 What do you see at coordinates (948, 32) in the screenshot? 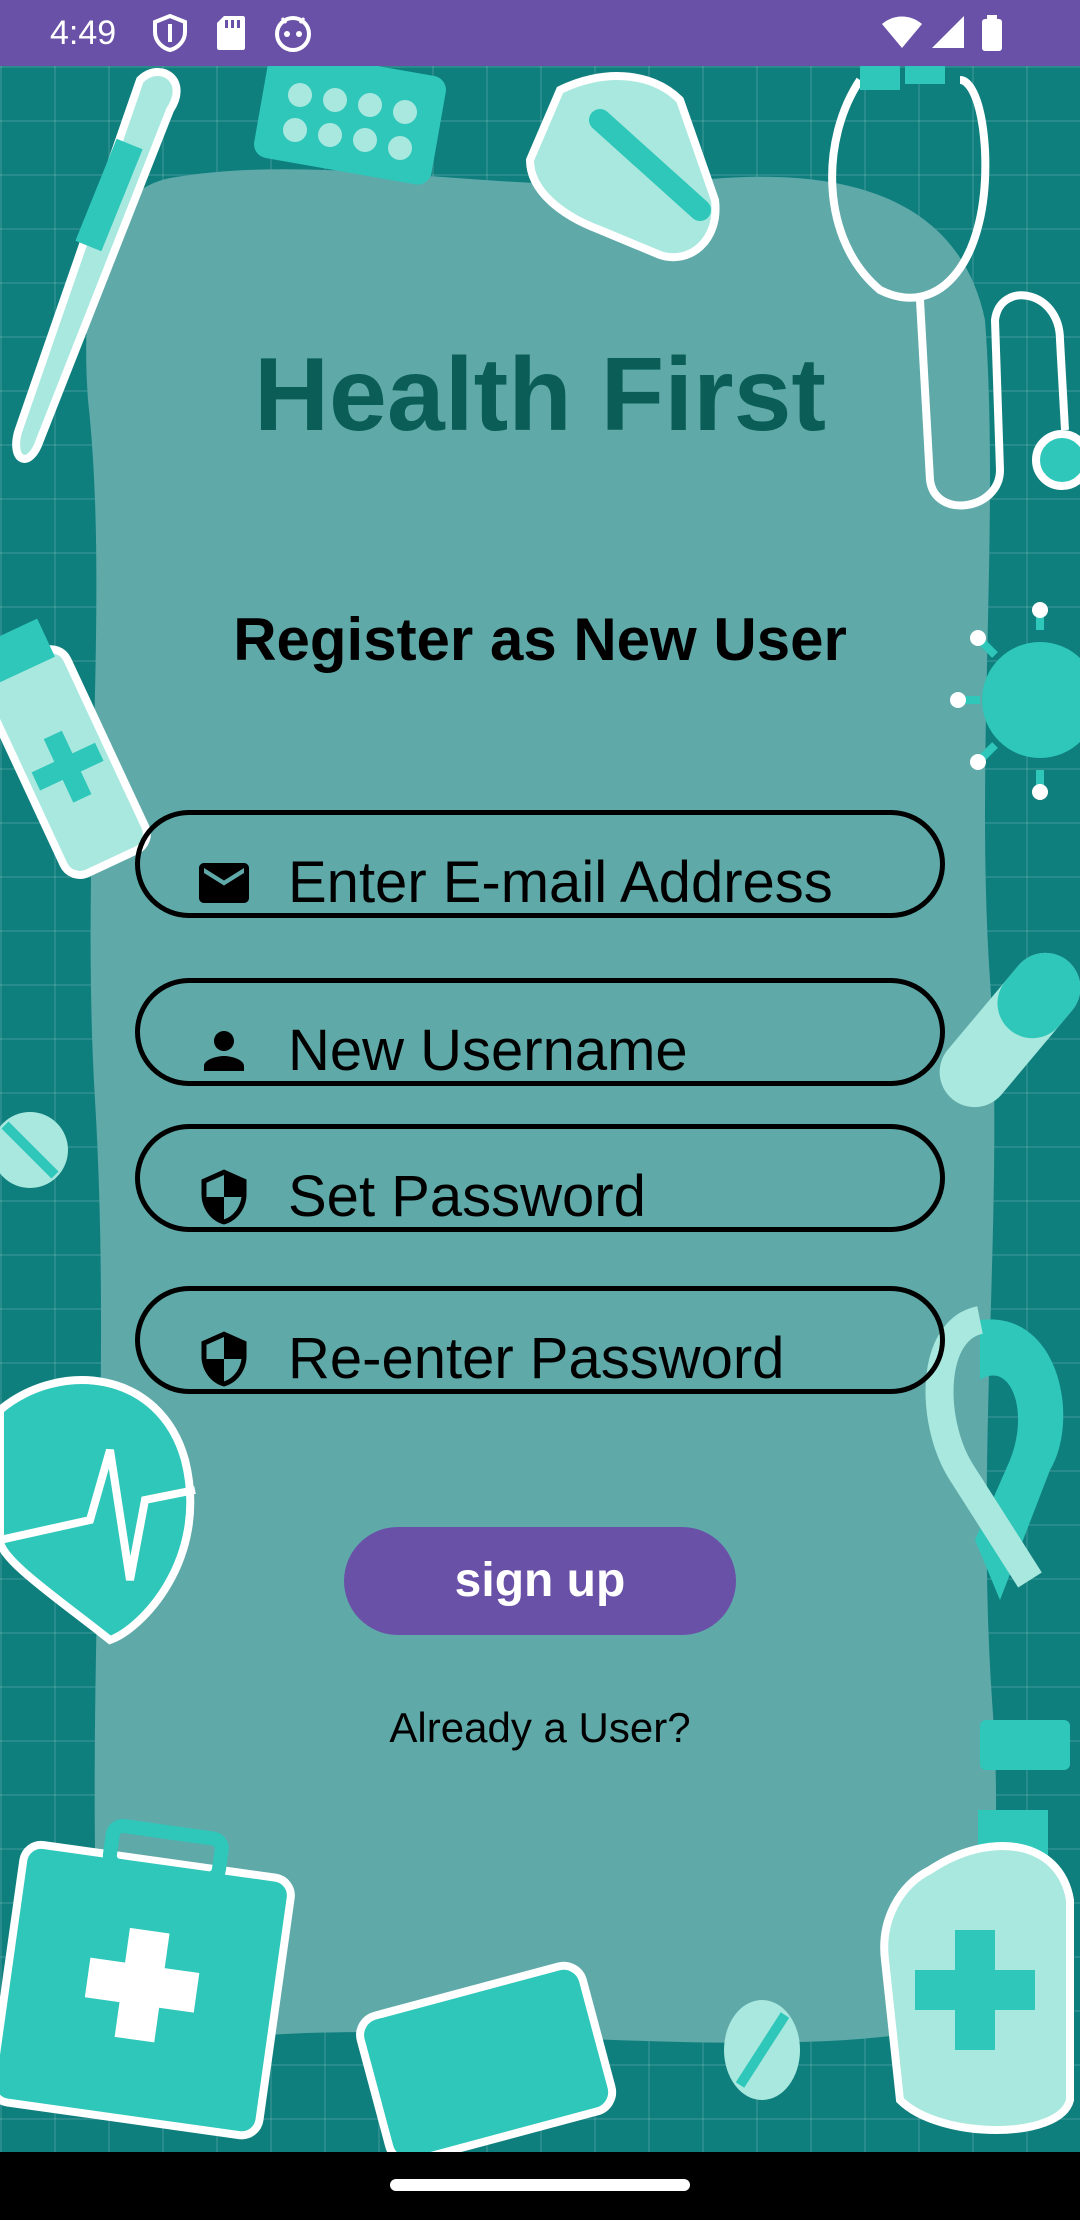
I see `signal-icon` at bounding box center [948, 32].